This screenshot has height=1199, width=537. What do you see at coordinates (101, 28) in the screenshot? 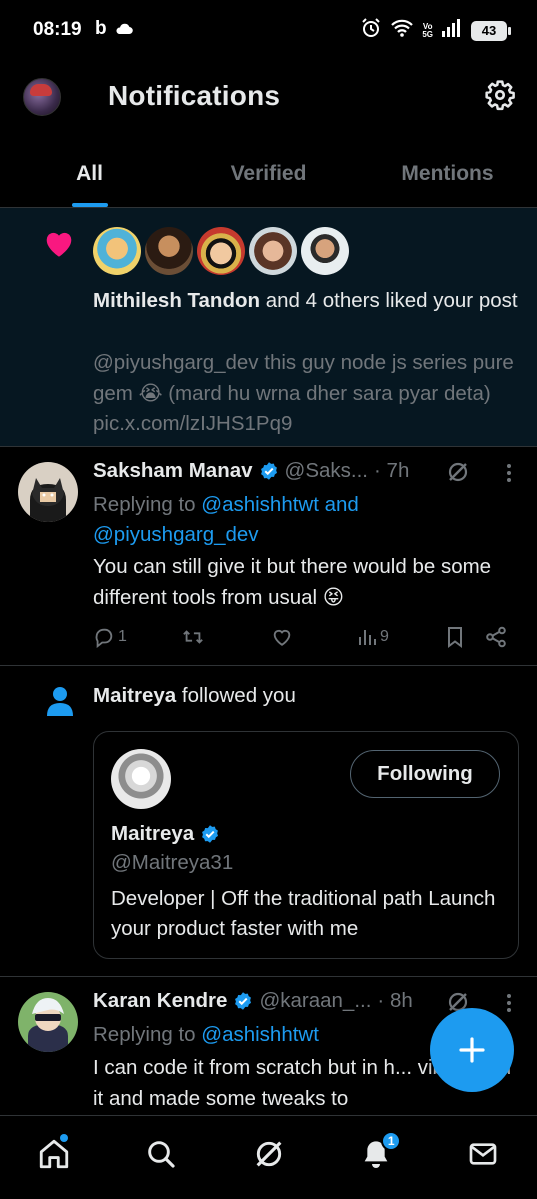
I see `b-app-icon: b` at bounding box center [101, 28].